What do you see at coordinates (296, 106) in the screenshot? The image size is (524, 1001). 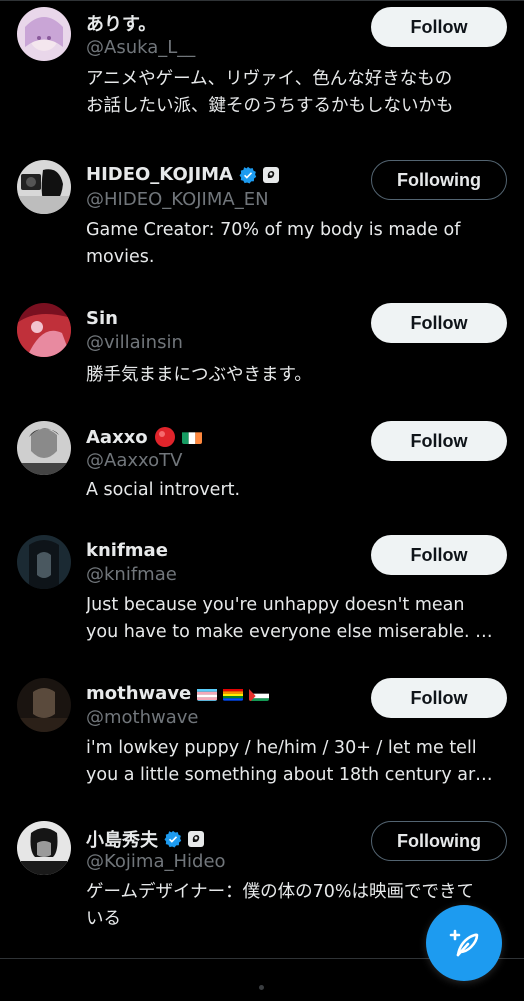 I see `bio-line: お話したい派、鍵そのうちするかもしないかも` at bounding box center [296, 106].